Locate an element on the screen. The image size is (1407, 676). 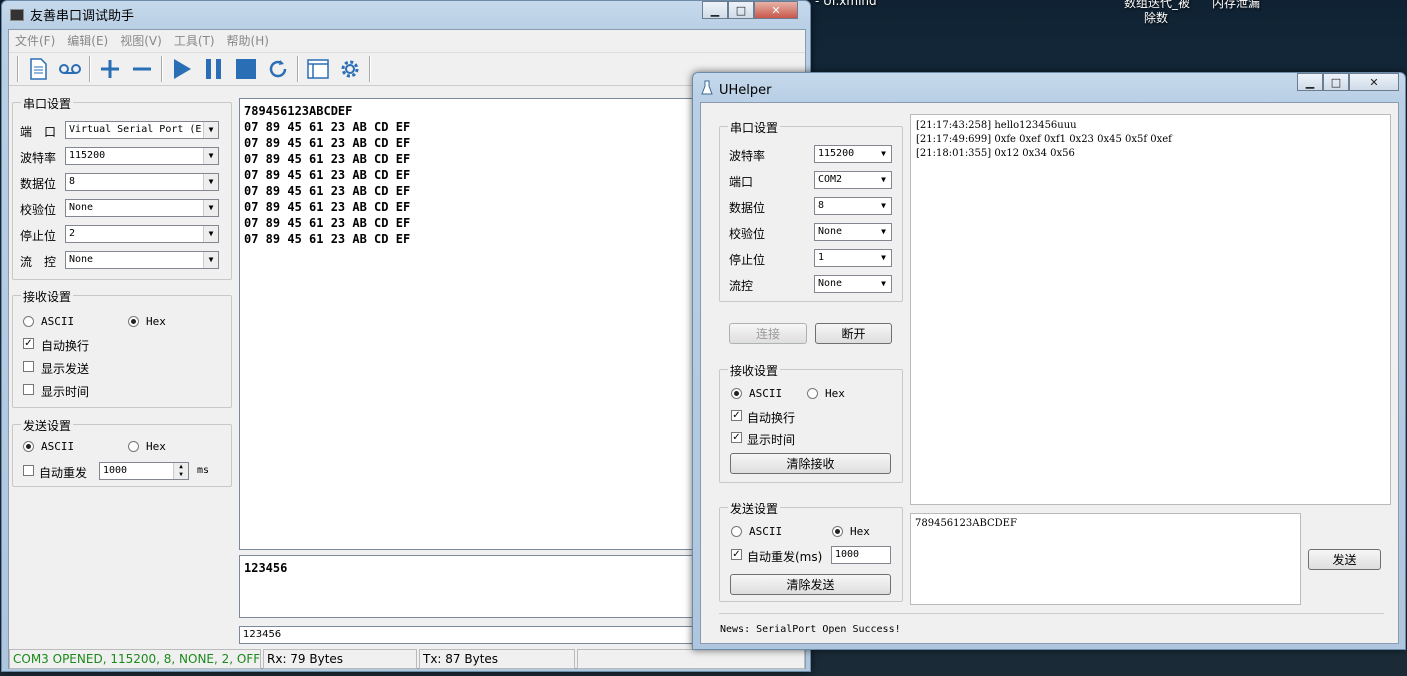
send-hex-radio is located at coordinates (133, 446).